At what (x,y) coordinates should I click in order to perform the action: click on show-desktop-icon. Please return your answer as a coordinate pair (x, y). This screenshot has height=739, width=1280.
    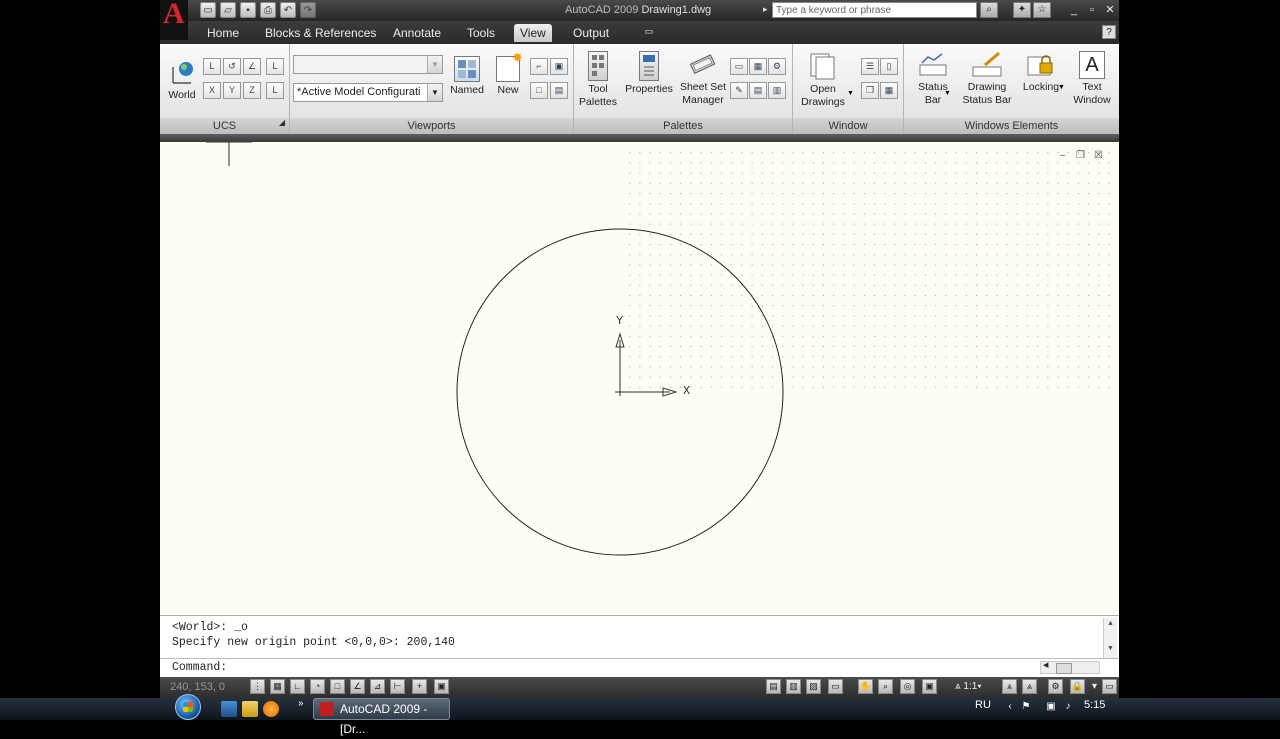
    Looking at the image, I should click on (229, 709).